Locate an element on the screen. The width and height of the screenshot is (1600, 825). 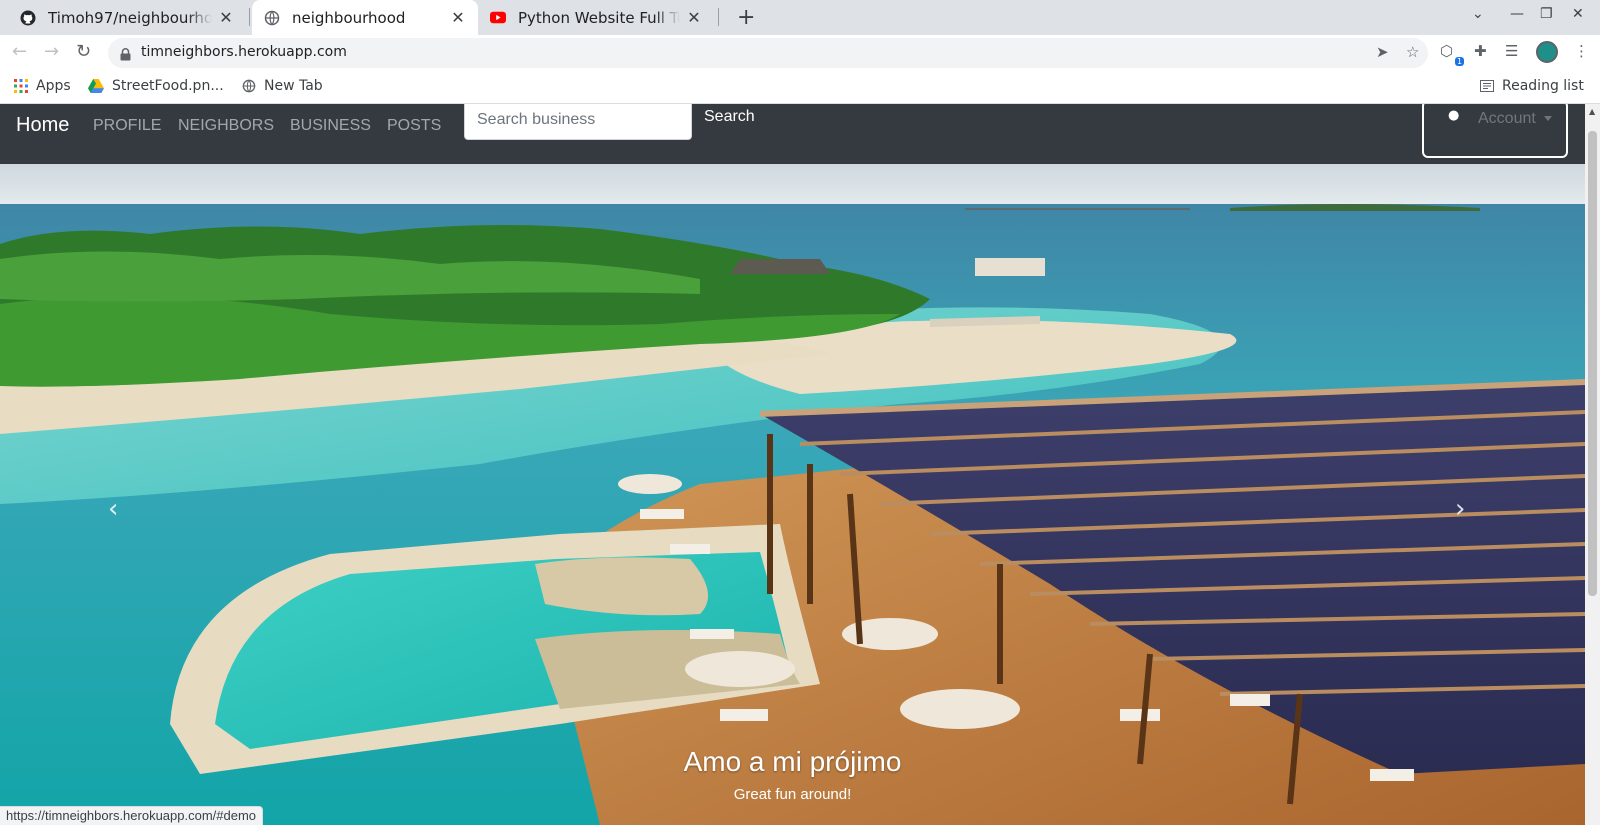
tab-title: Python Website Full Tutorial is located at coordinates (599, 17).